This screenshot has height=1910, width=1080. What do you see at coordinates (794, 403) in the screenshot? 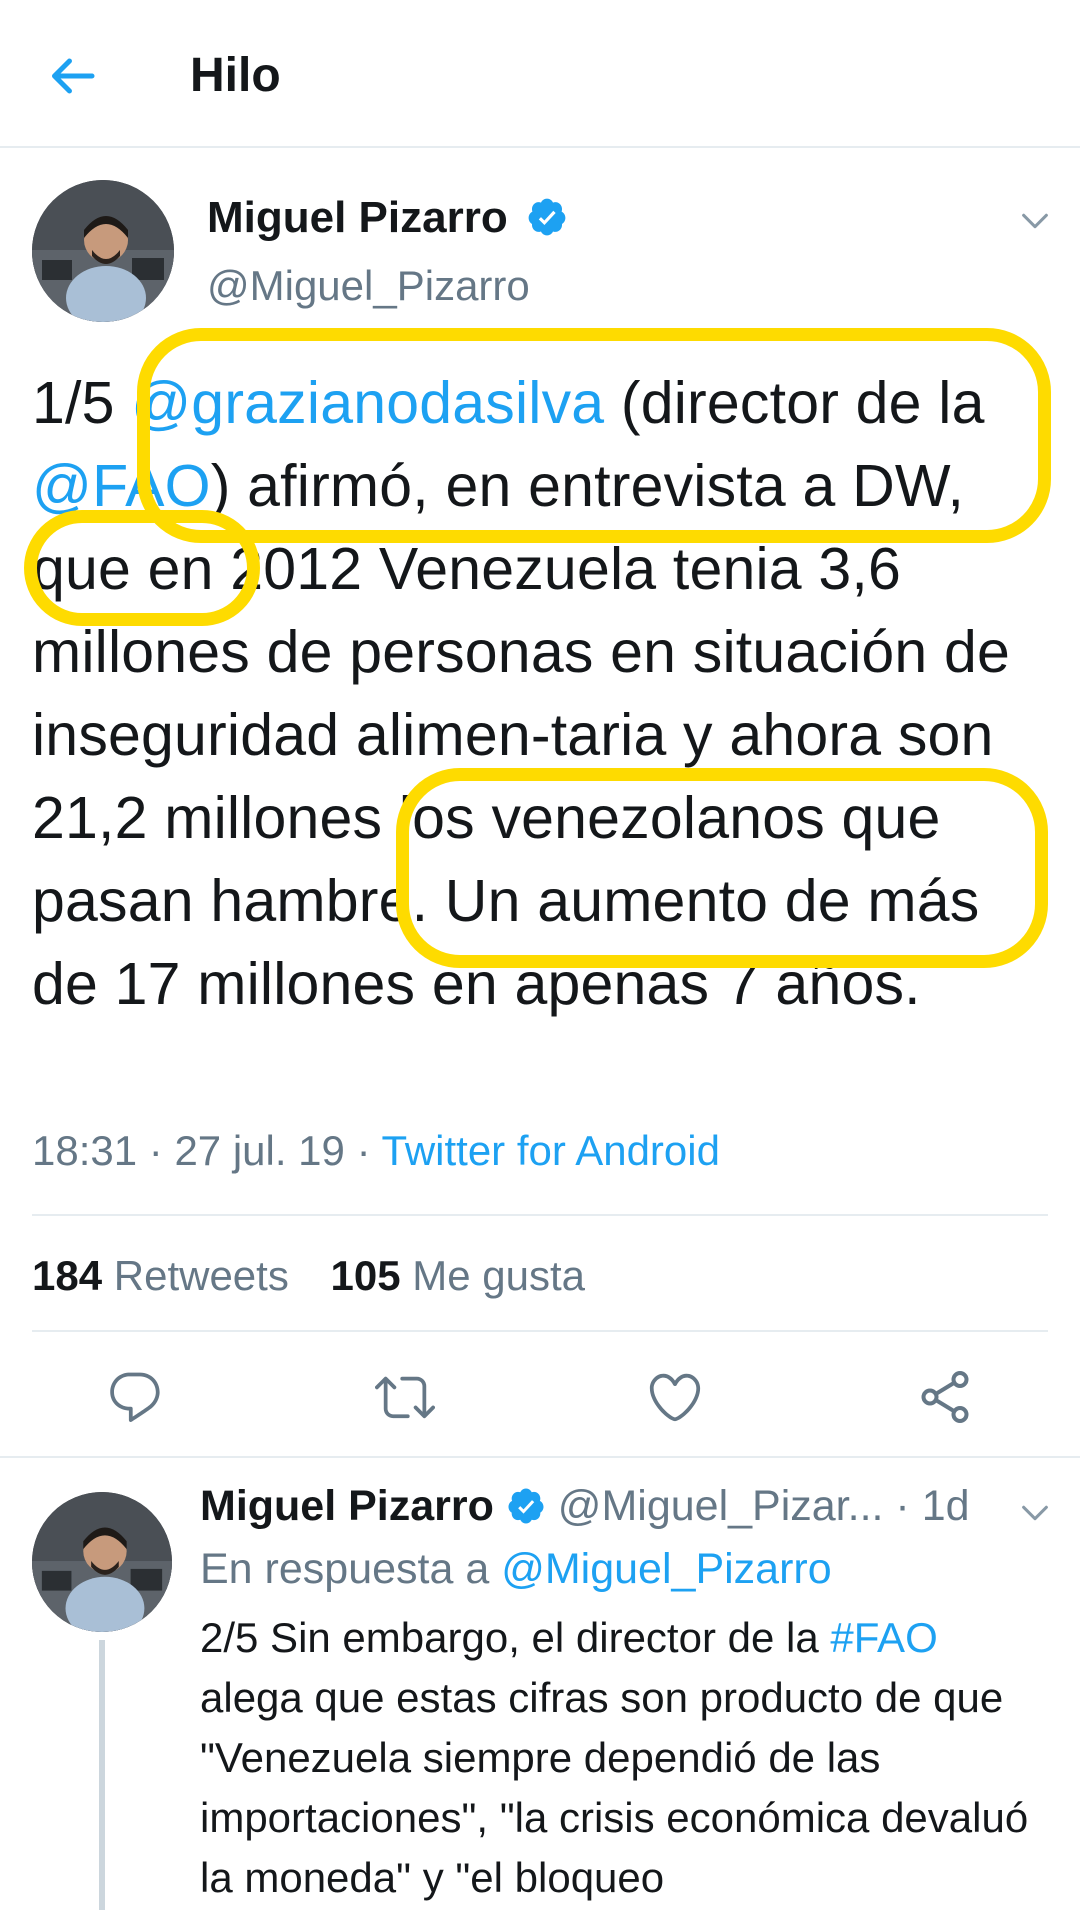
I see `tweet-text-part: (director de la` at bounding box center [794, 403].